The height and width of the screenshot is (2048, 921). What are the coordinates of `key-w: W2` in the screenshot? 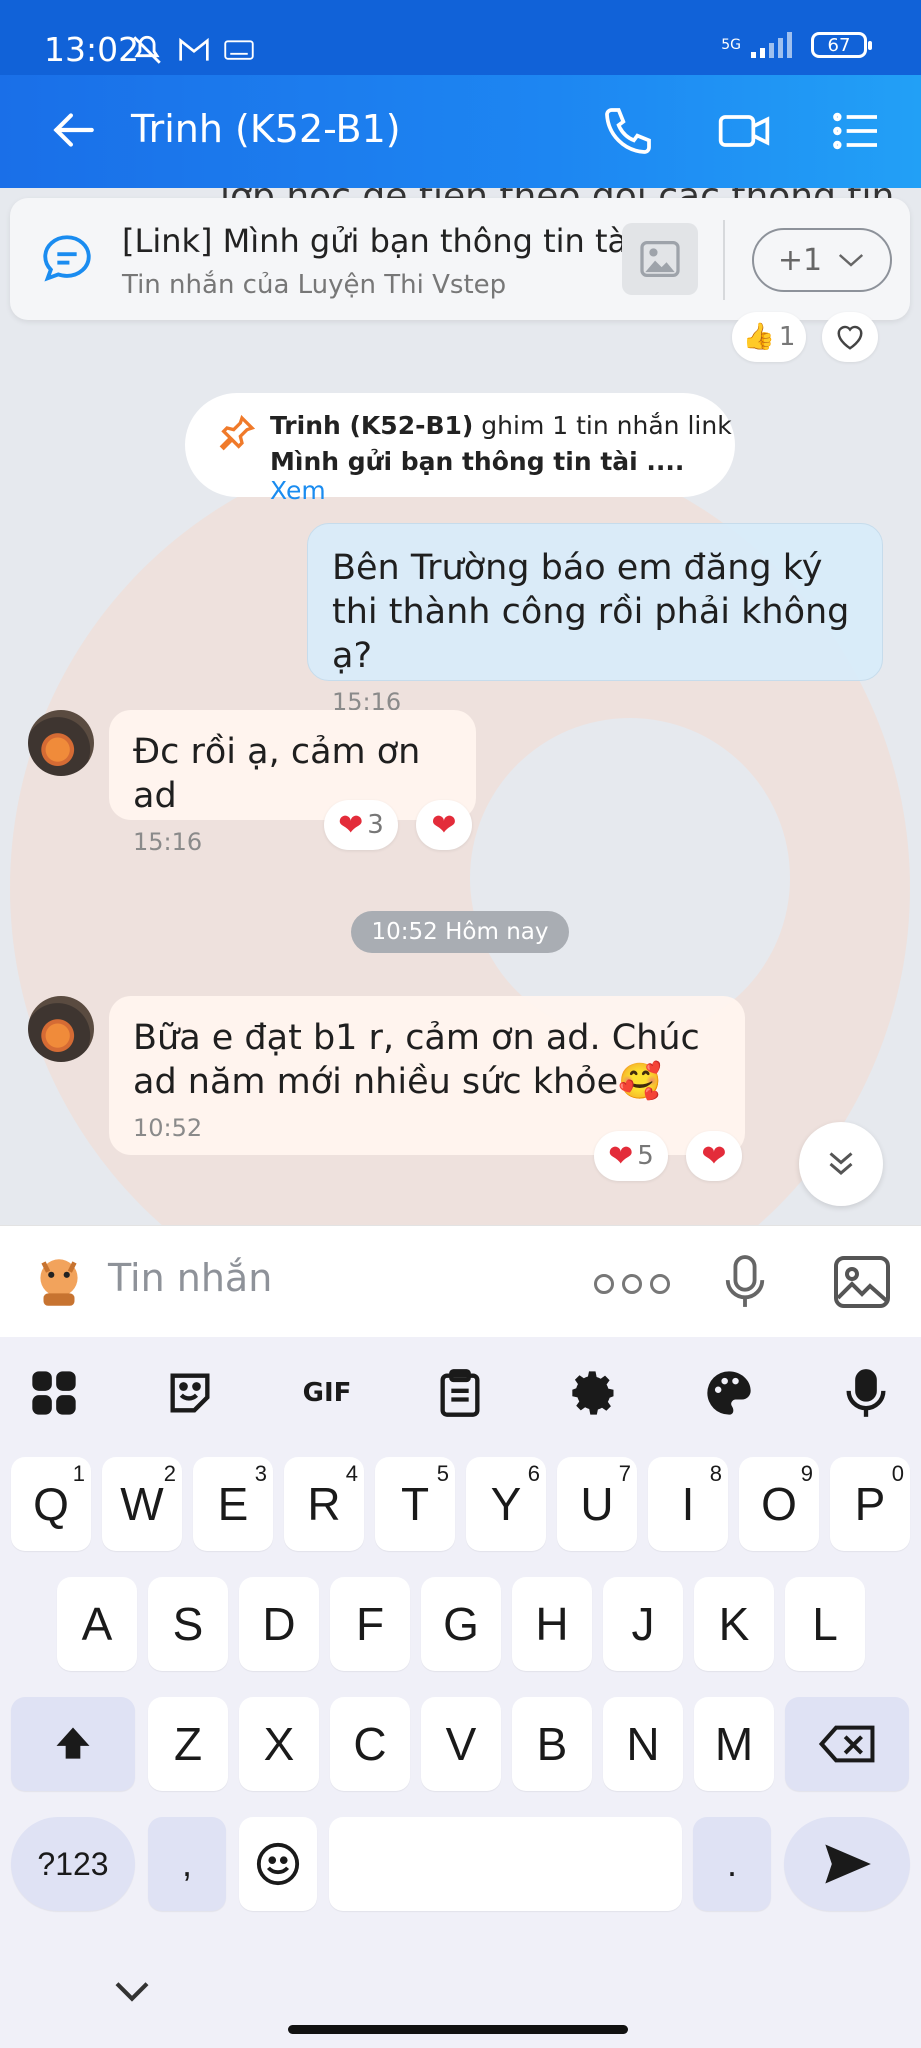 It's located at (142, 1504).